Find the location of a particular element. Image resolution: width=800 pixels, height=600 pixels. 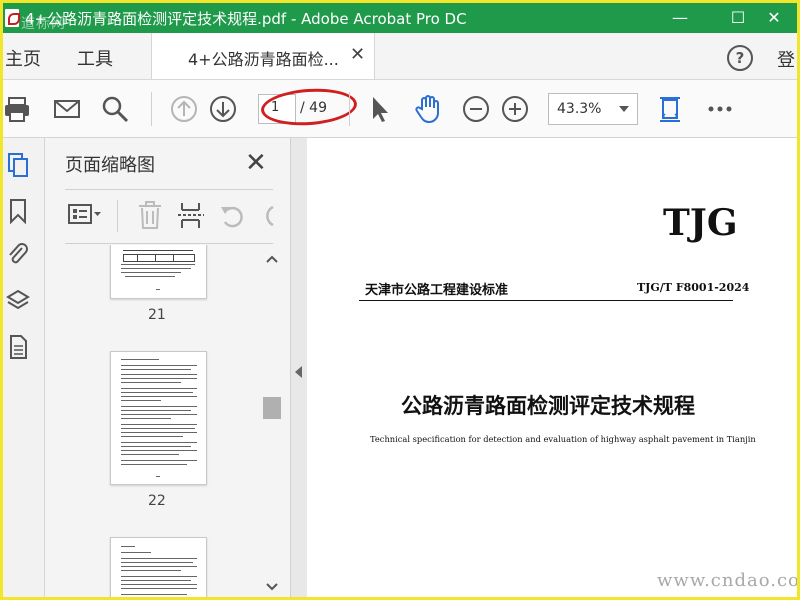

collapse-panel-icon is located at coordinates (298, 372).